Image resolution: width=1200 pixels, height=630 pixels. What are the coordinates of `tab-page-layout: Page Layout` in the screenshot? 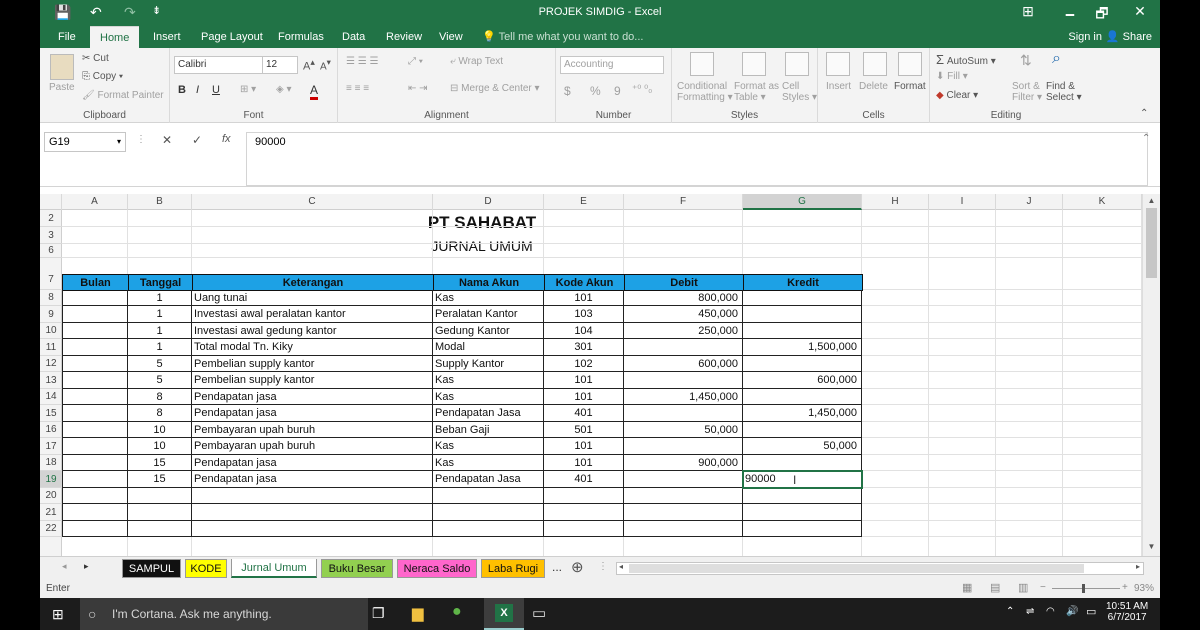 It's located at (232, 37).